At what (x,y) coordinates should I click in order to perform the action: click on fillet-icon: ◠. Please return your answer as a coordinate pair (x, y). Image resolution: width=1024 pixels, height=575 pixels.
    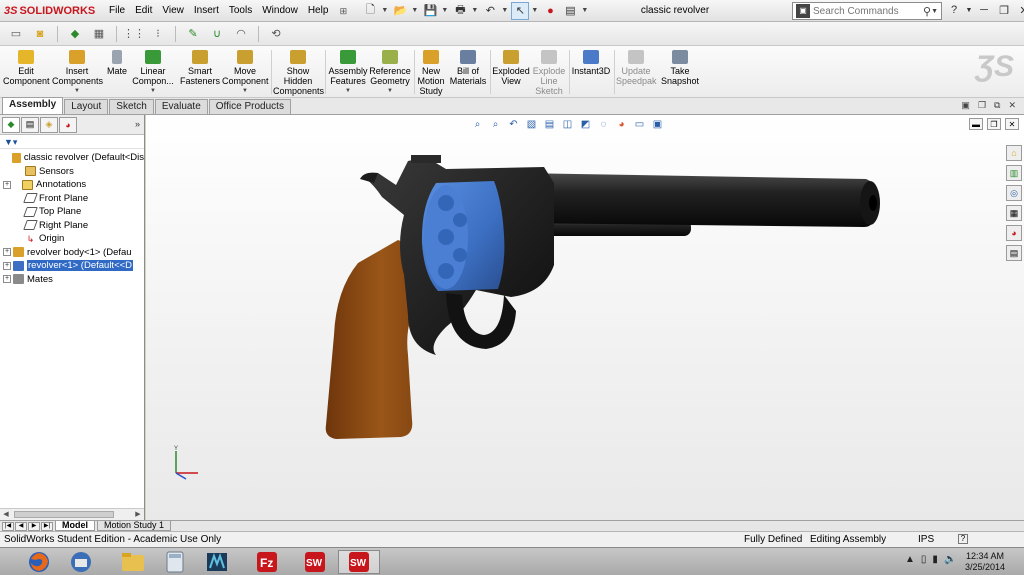
    Looking at the image, I should click on (241, 34).